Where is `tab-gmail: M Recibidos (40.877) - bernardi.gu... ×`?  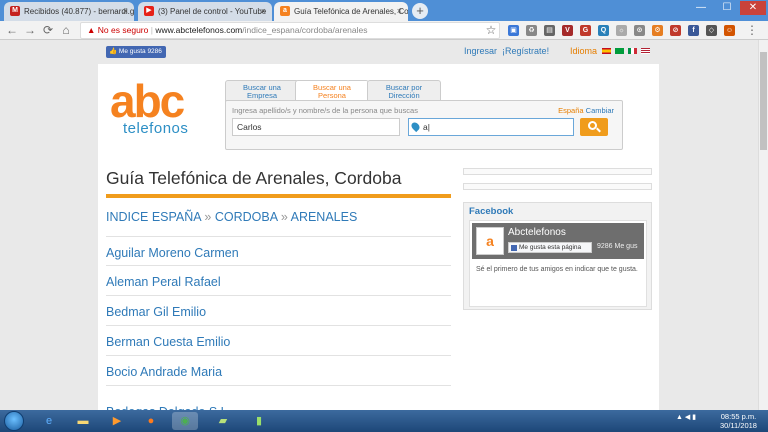
tab-gmail: M Recibidos (40.877) - bernardi.gu... × is located at coordinates (69, 11).